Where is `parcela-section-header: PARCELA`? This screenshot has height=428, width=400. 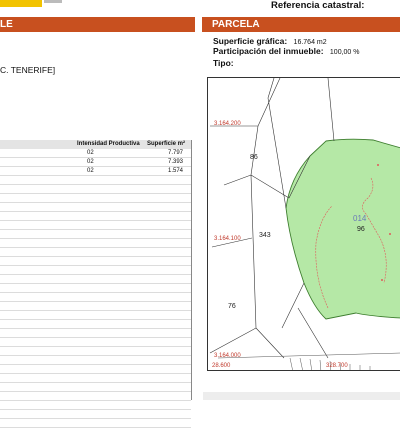
parcela-section-header: PARCELA is located at coordinates (301, 24).